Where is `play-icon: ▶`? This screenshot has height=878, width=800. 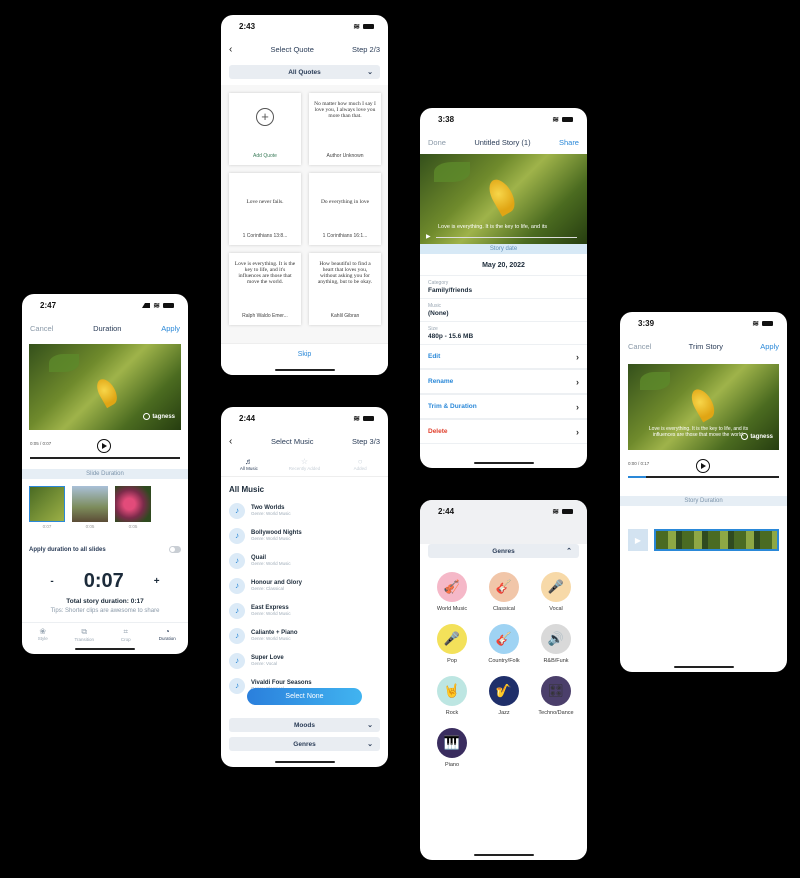 play-icon: ▶ is located at coordinates (428, 236).